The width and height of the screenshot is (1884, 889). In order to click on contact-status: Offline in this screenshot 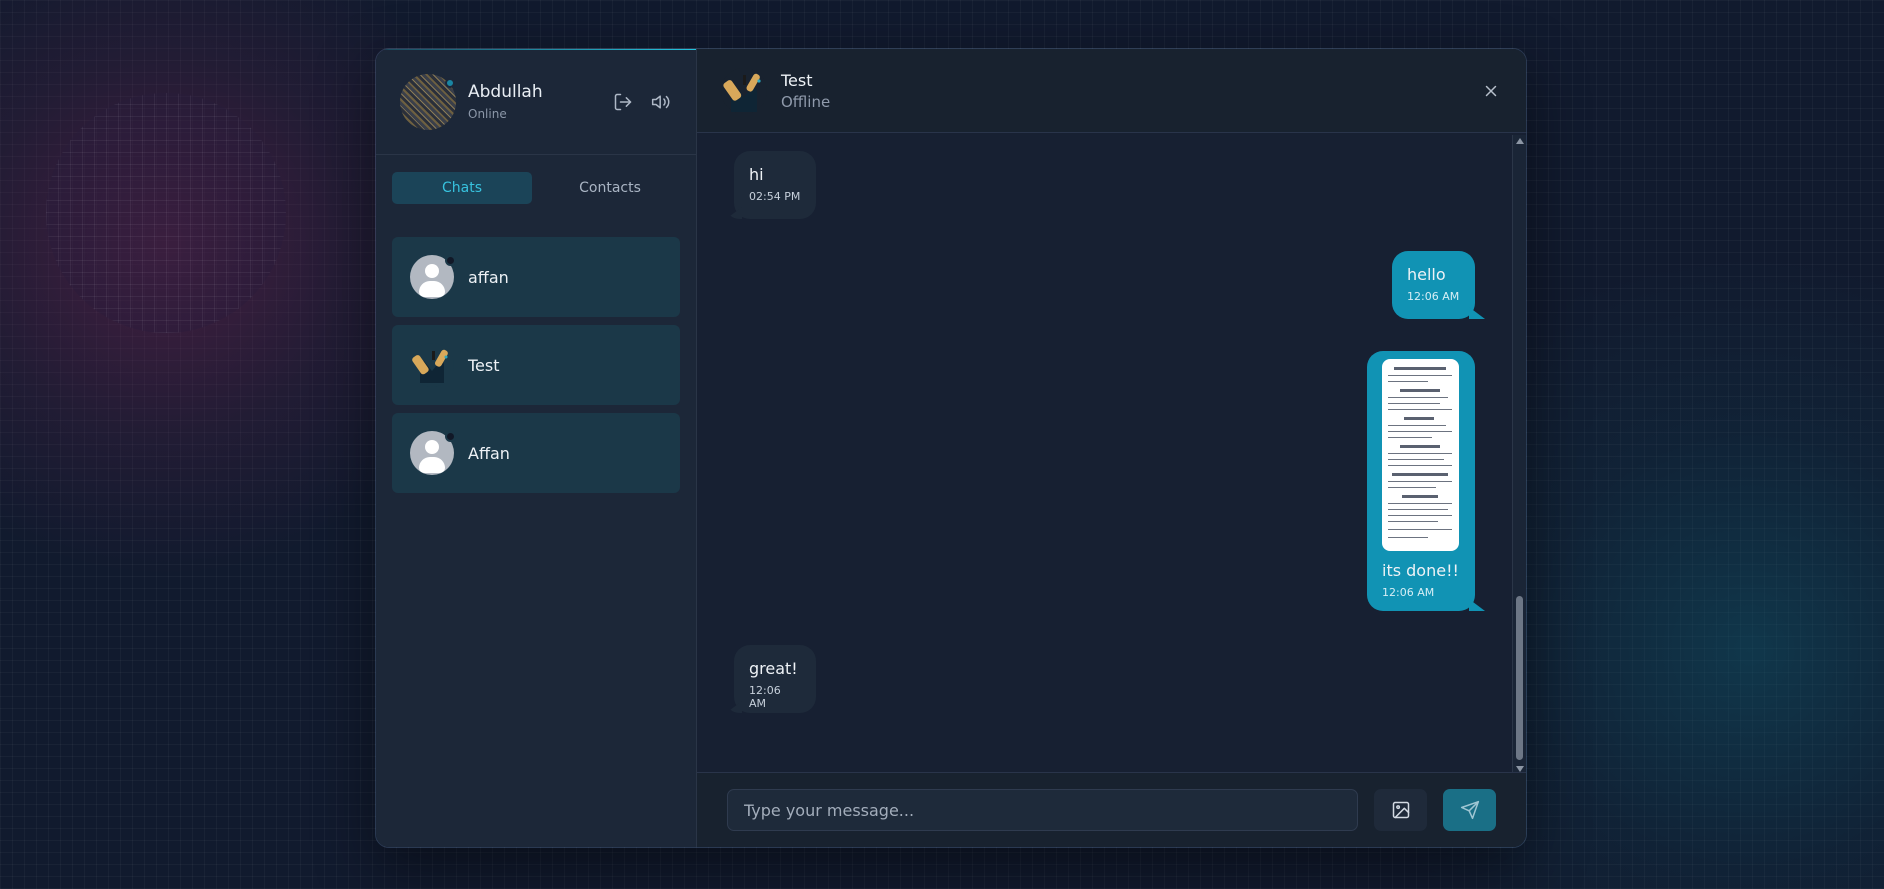, I will do `click(806, 101)`.